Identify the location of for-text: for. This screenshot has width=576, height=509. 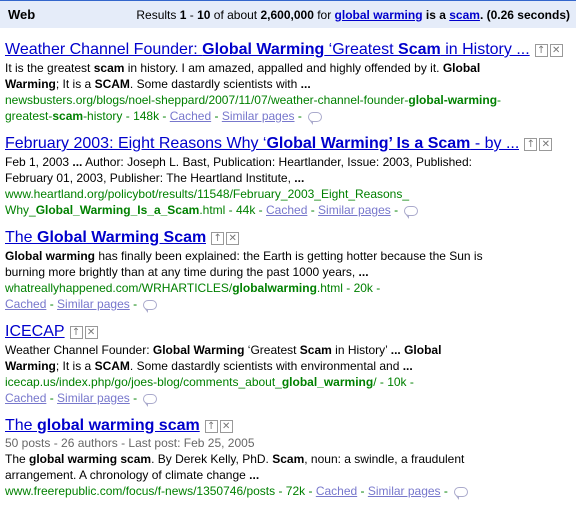
(324, 14).